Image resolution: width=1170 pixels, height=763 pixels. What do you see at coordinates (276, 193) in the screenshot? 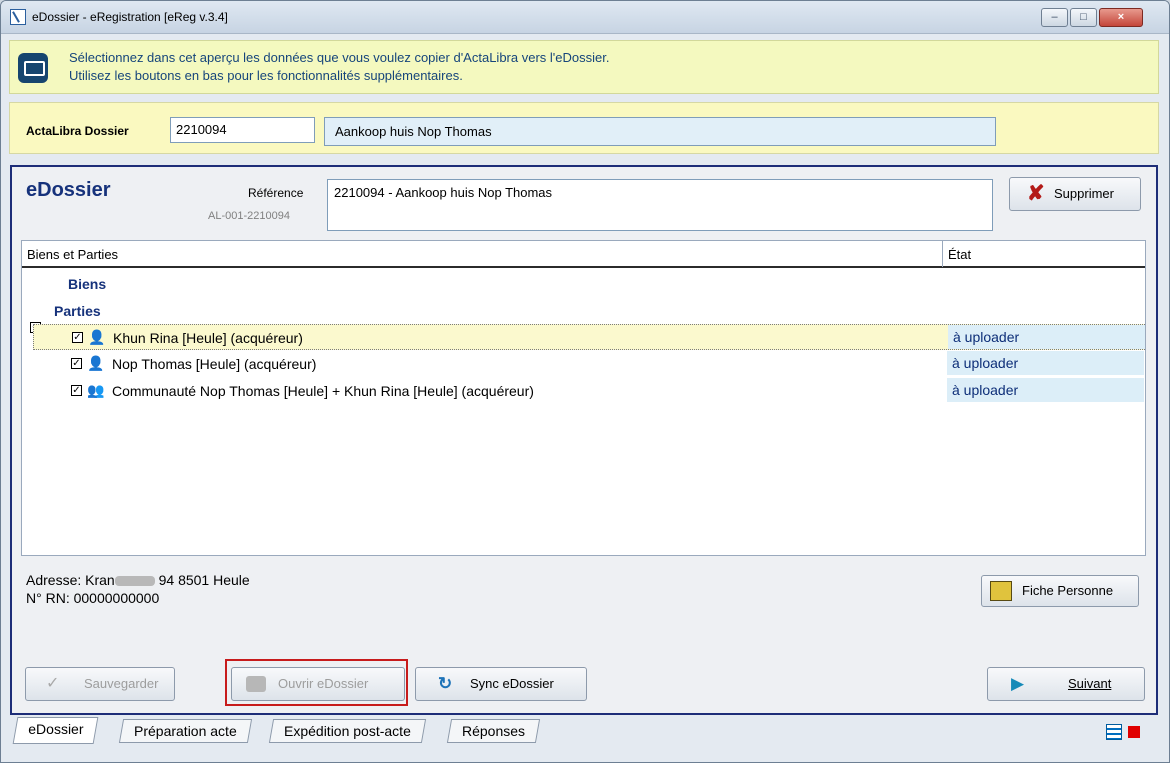
I see `reference-label: Référence` at bounding box center [276, 193].